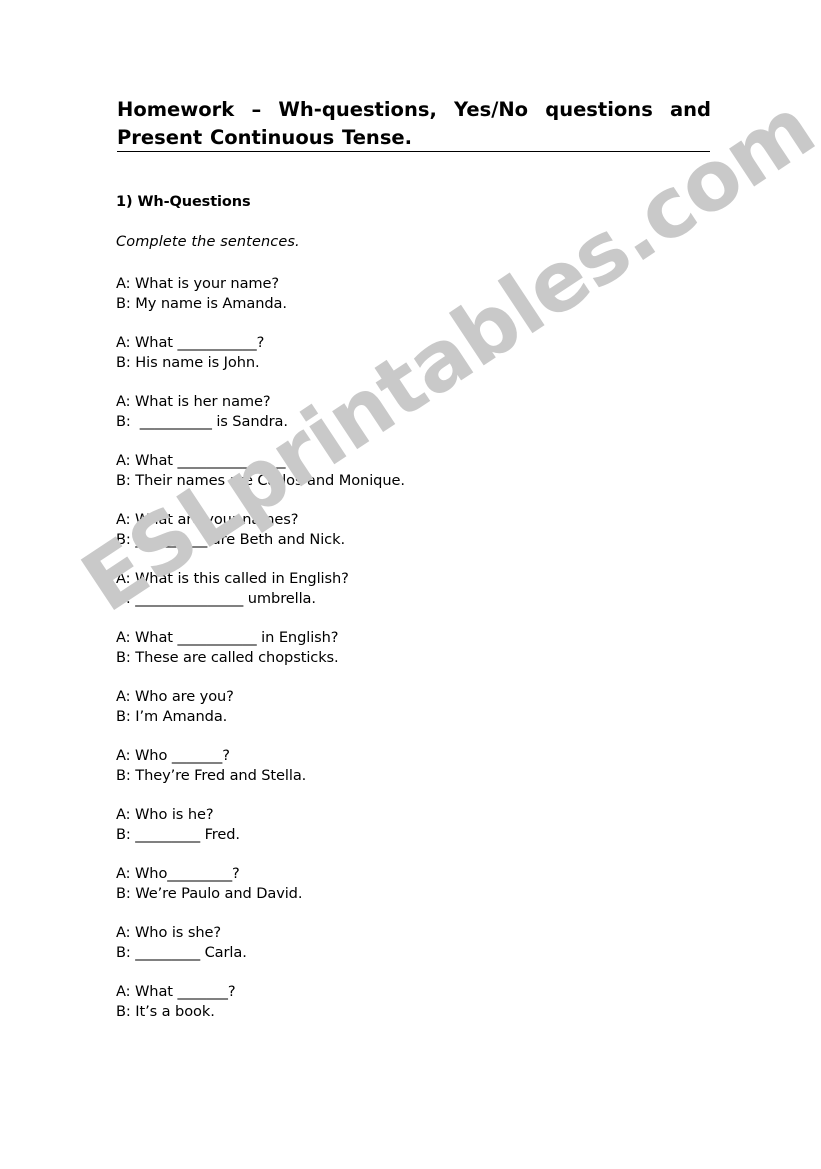 The height and width of the screenshot is (1169, 821). What do you see at coordinates (178, 834) in the screenshot?
I see `dialogue-line-answer: B: _________ Fred.` at bounding box center [178, 834].